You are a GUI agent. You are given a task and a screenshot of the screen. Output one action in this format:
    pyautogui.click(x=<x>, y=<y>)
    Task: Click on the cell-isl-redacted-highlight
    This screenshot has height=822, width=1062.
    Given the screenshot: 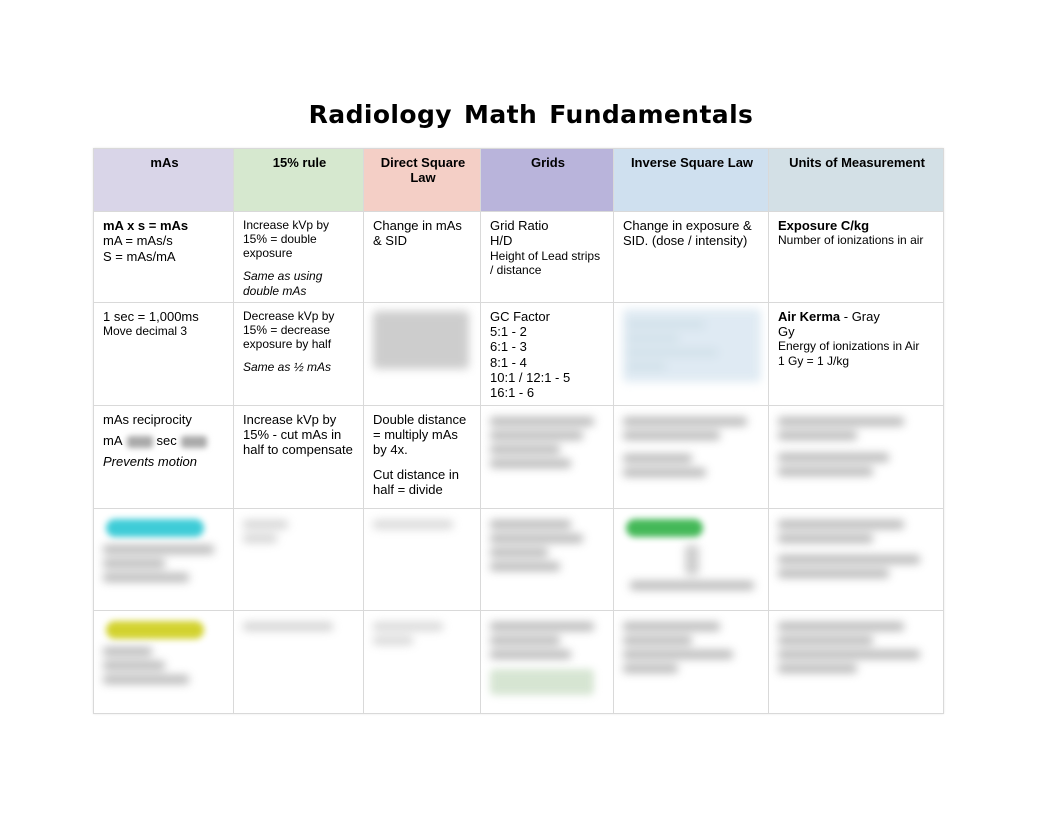 What is the action you would take?
    pyautogui.click(x=691, y=559)
    